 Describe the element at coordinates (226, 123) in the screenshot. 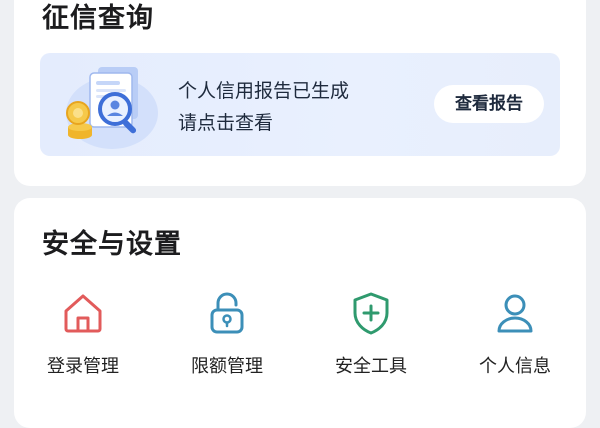

I see `click-to-view-text: 请点击查看` at that location.